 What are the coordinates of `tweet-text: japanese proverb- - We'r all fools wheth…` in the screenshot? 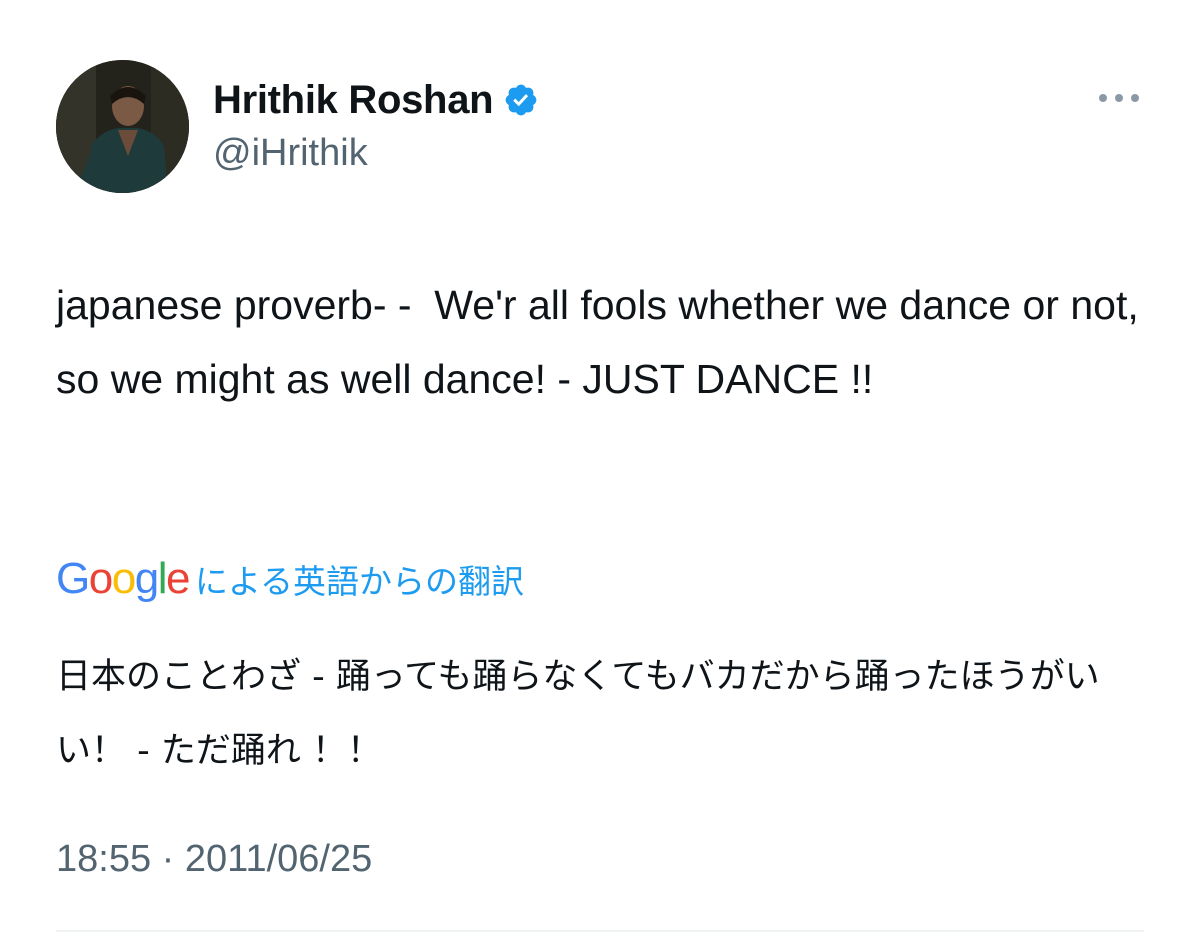 It's located at (603, 342).